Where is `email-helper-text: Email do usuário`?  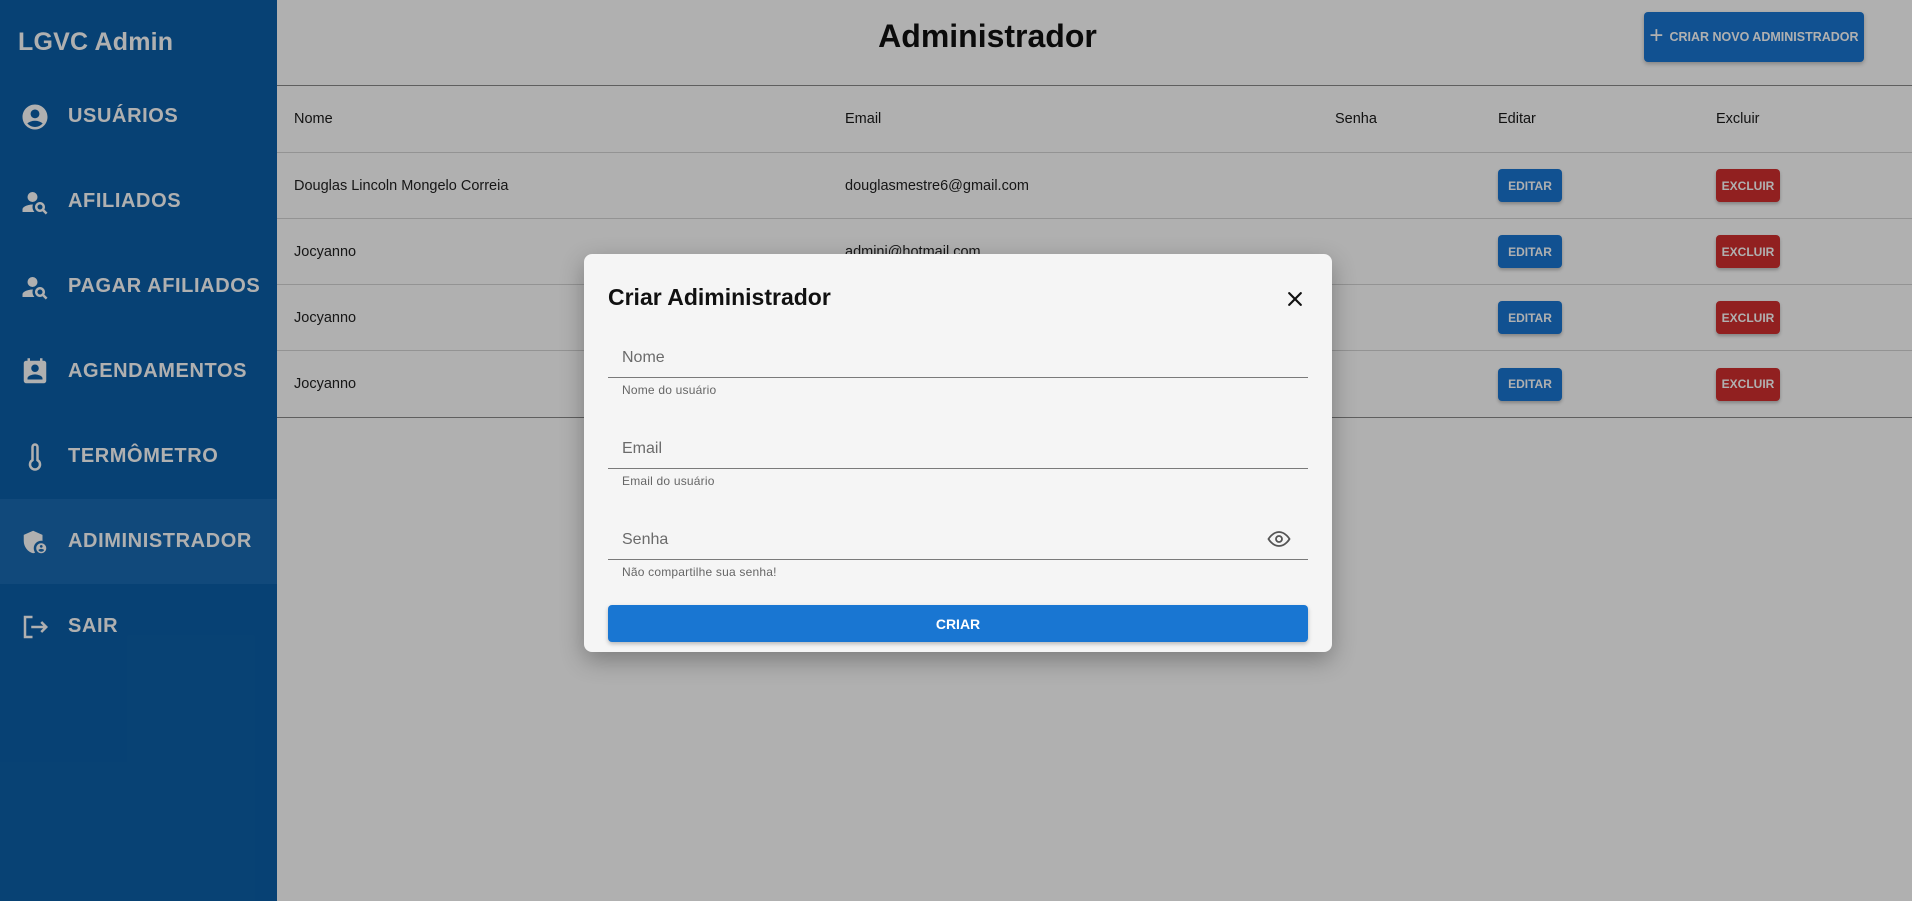
email-helper-text: Email do usuário is located at coordinates (668, 481).